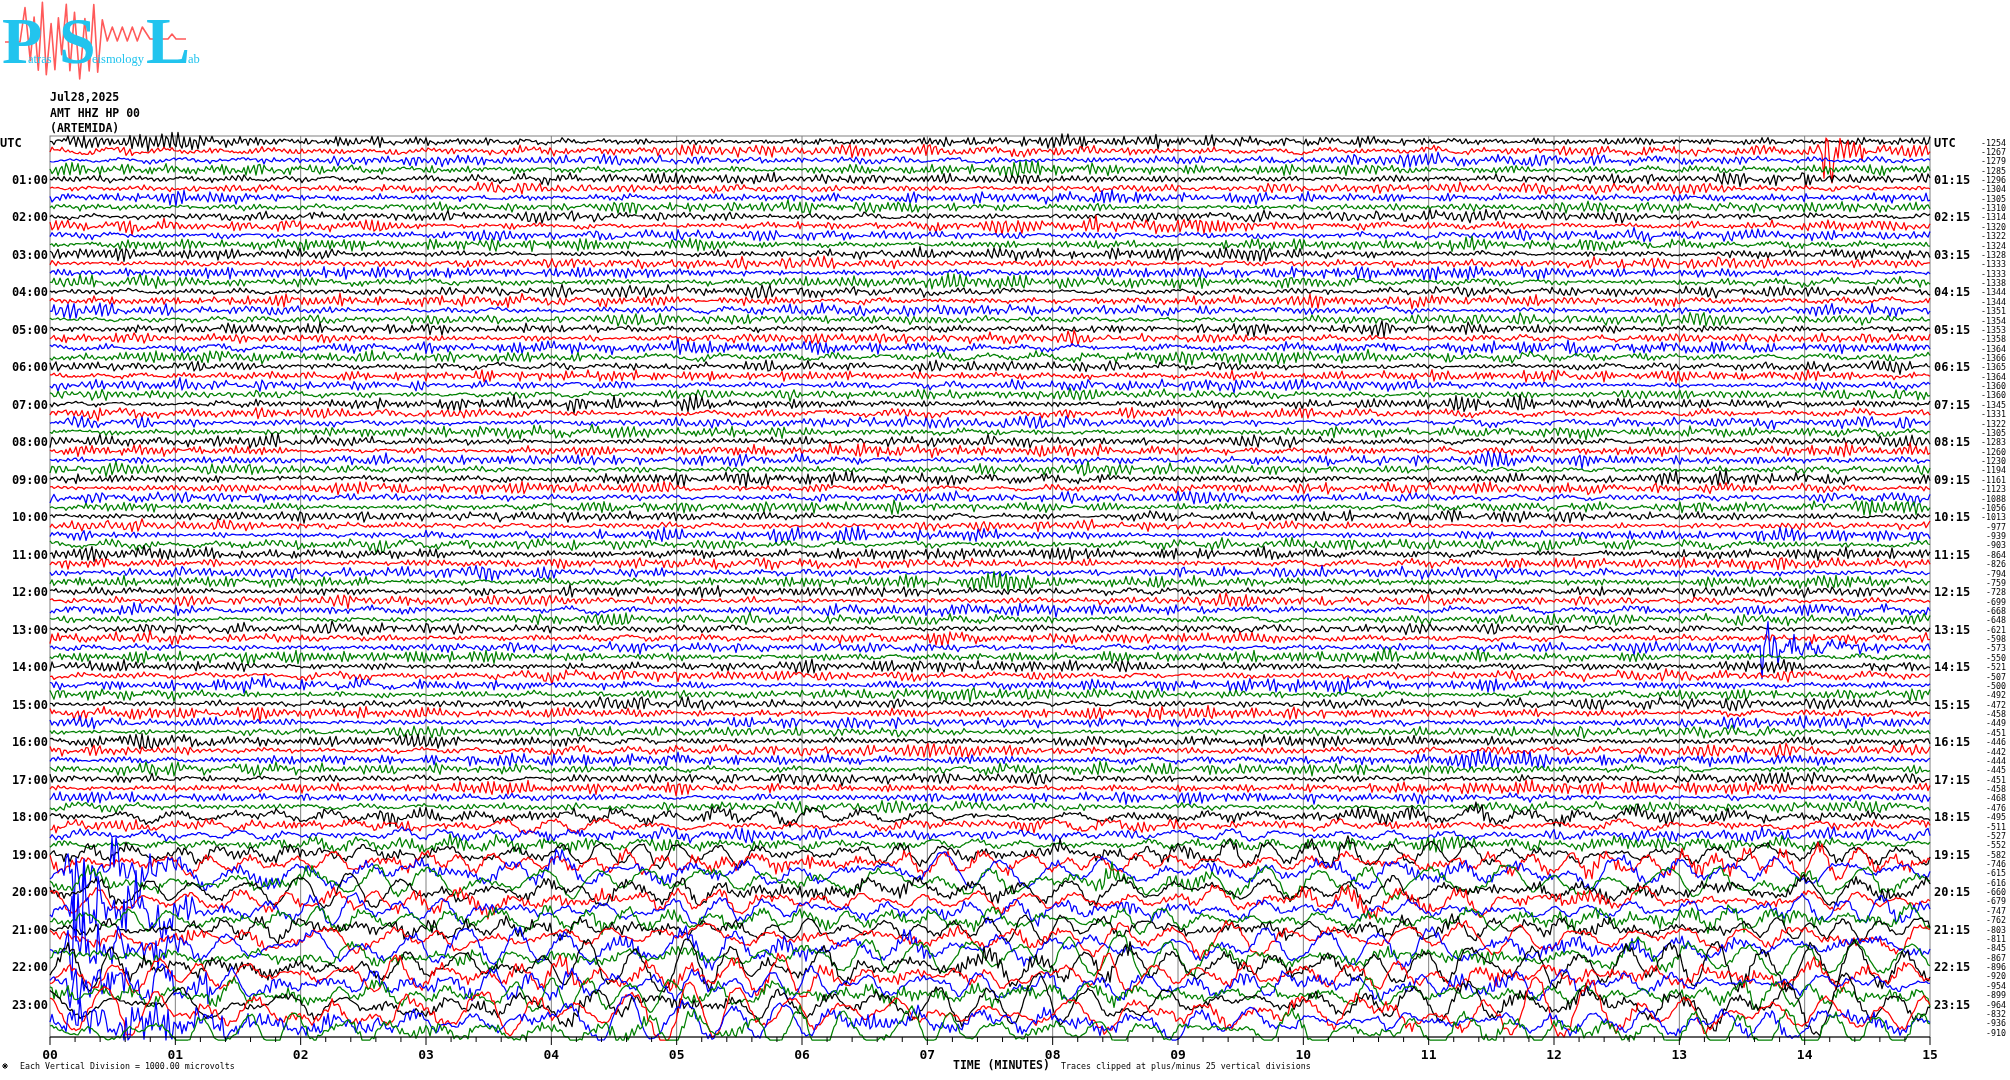  I want to click on trace-value-label: -1304, so click(1993, 189).